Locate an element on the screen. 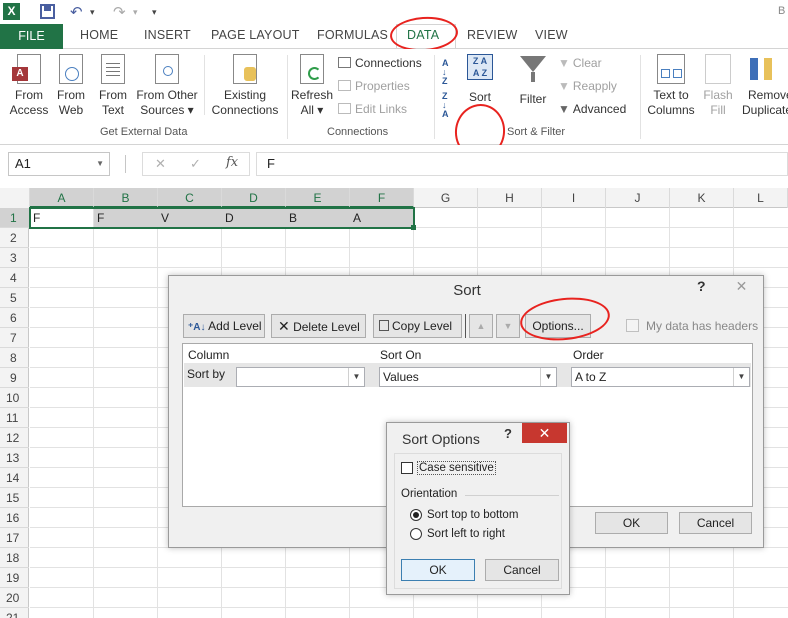  tab-review: REVIEW is located at coordinates (492, 35).